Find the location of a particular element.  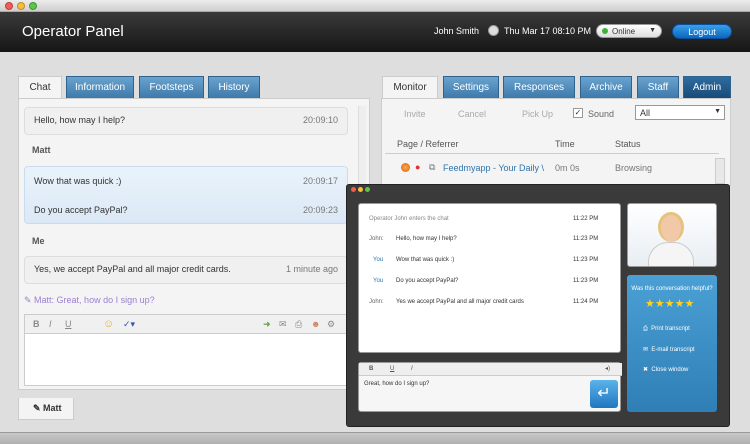

chat-footer-tab: ✎ Matt is located at coordinates (46, 409).